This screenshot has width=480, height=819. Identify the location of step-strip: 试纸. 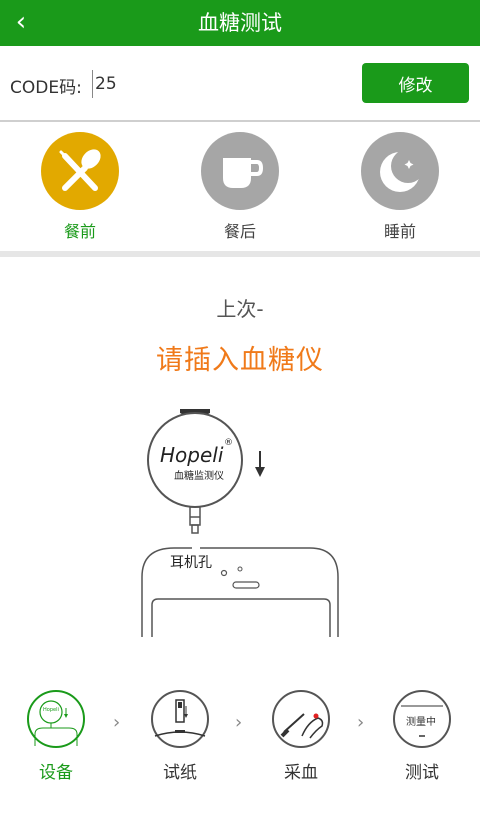
(180, 736).